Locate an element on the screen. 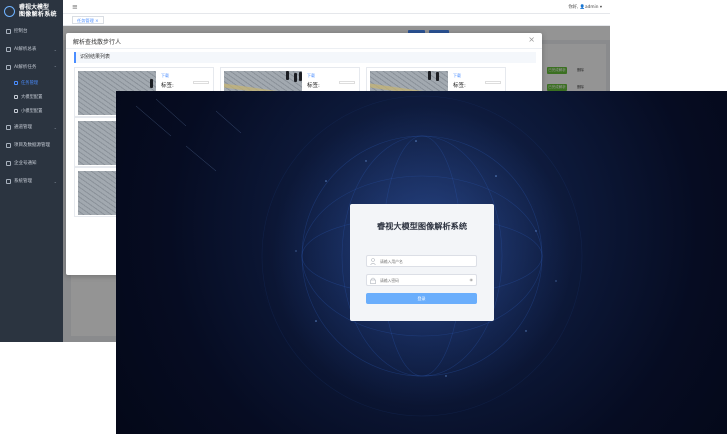 The width and height of the screenshot is (727, 434). username-field is located at coordinates (421, 261).